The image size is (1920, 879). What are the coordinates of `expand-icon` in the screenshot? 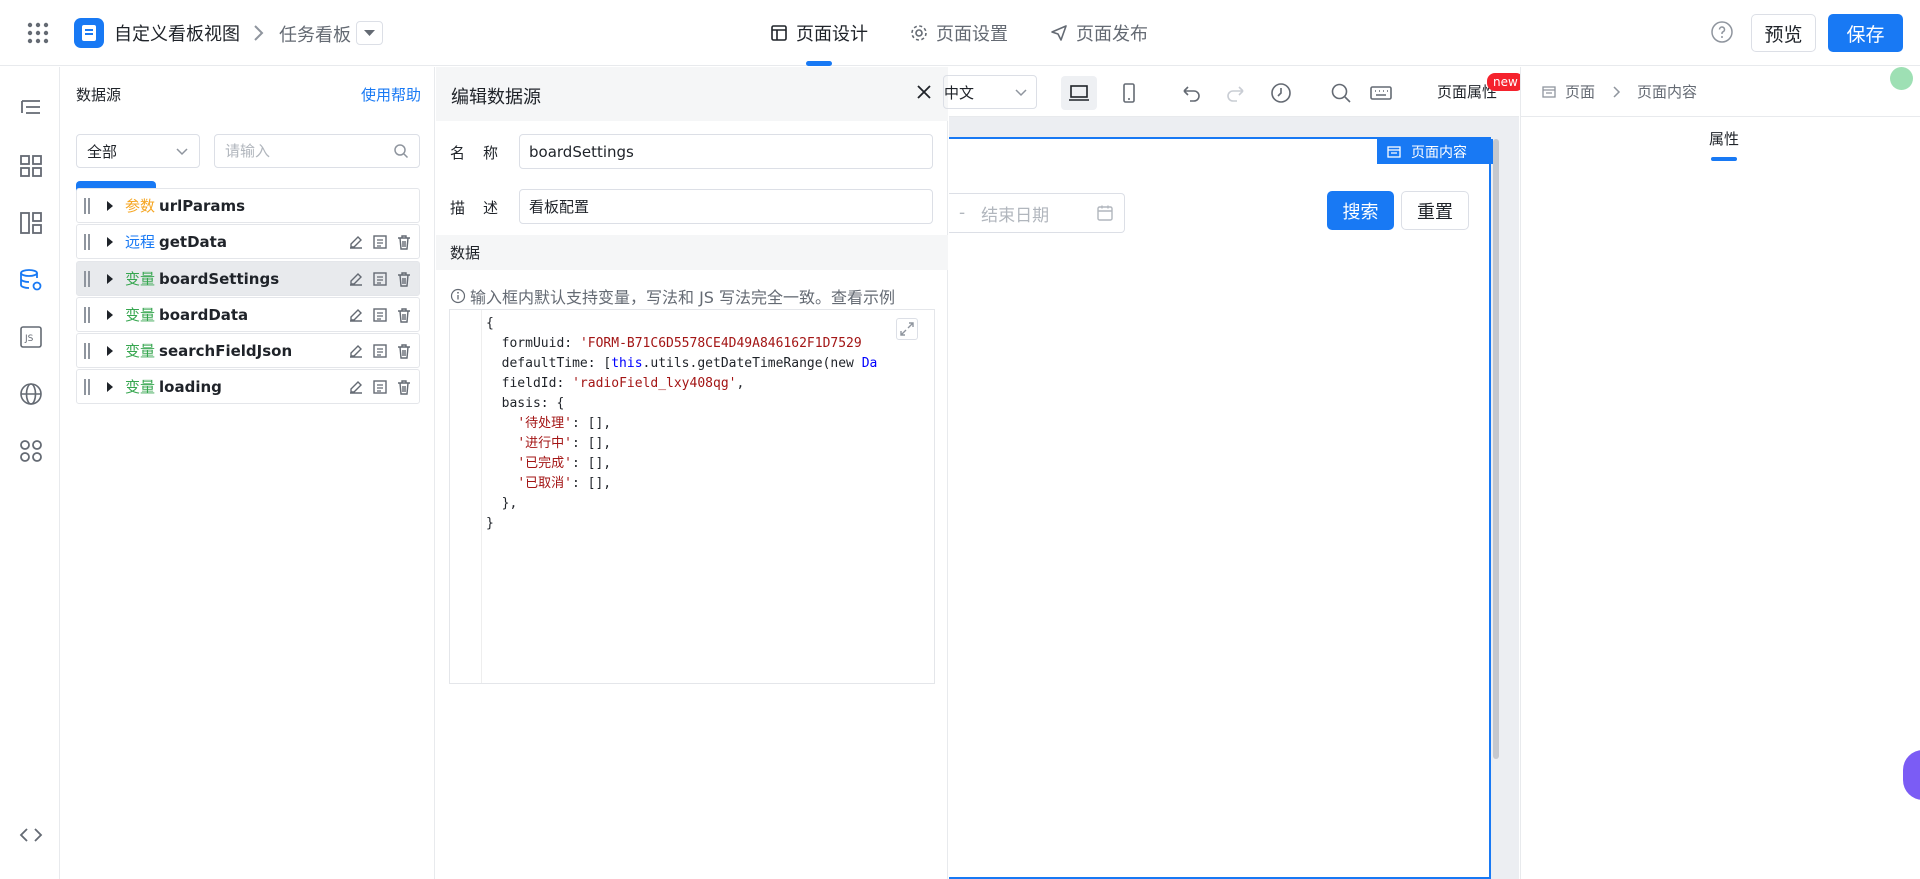 It's located at (907, 329).